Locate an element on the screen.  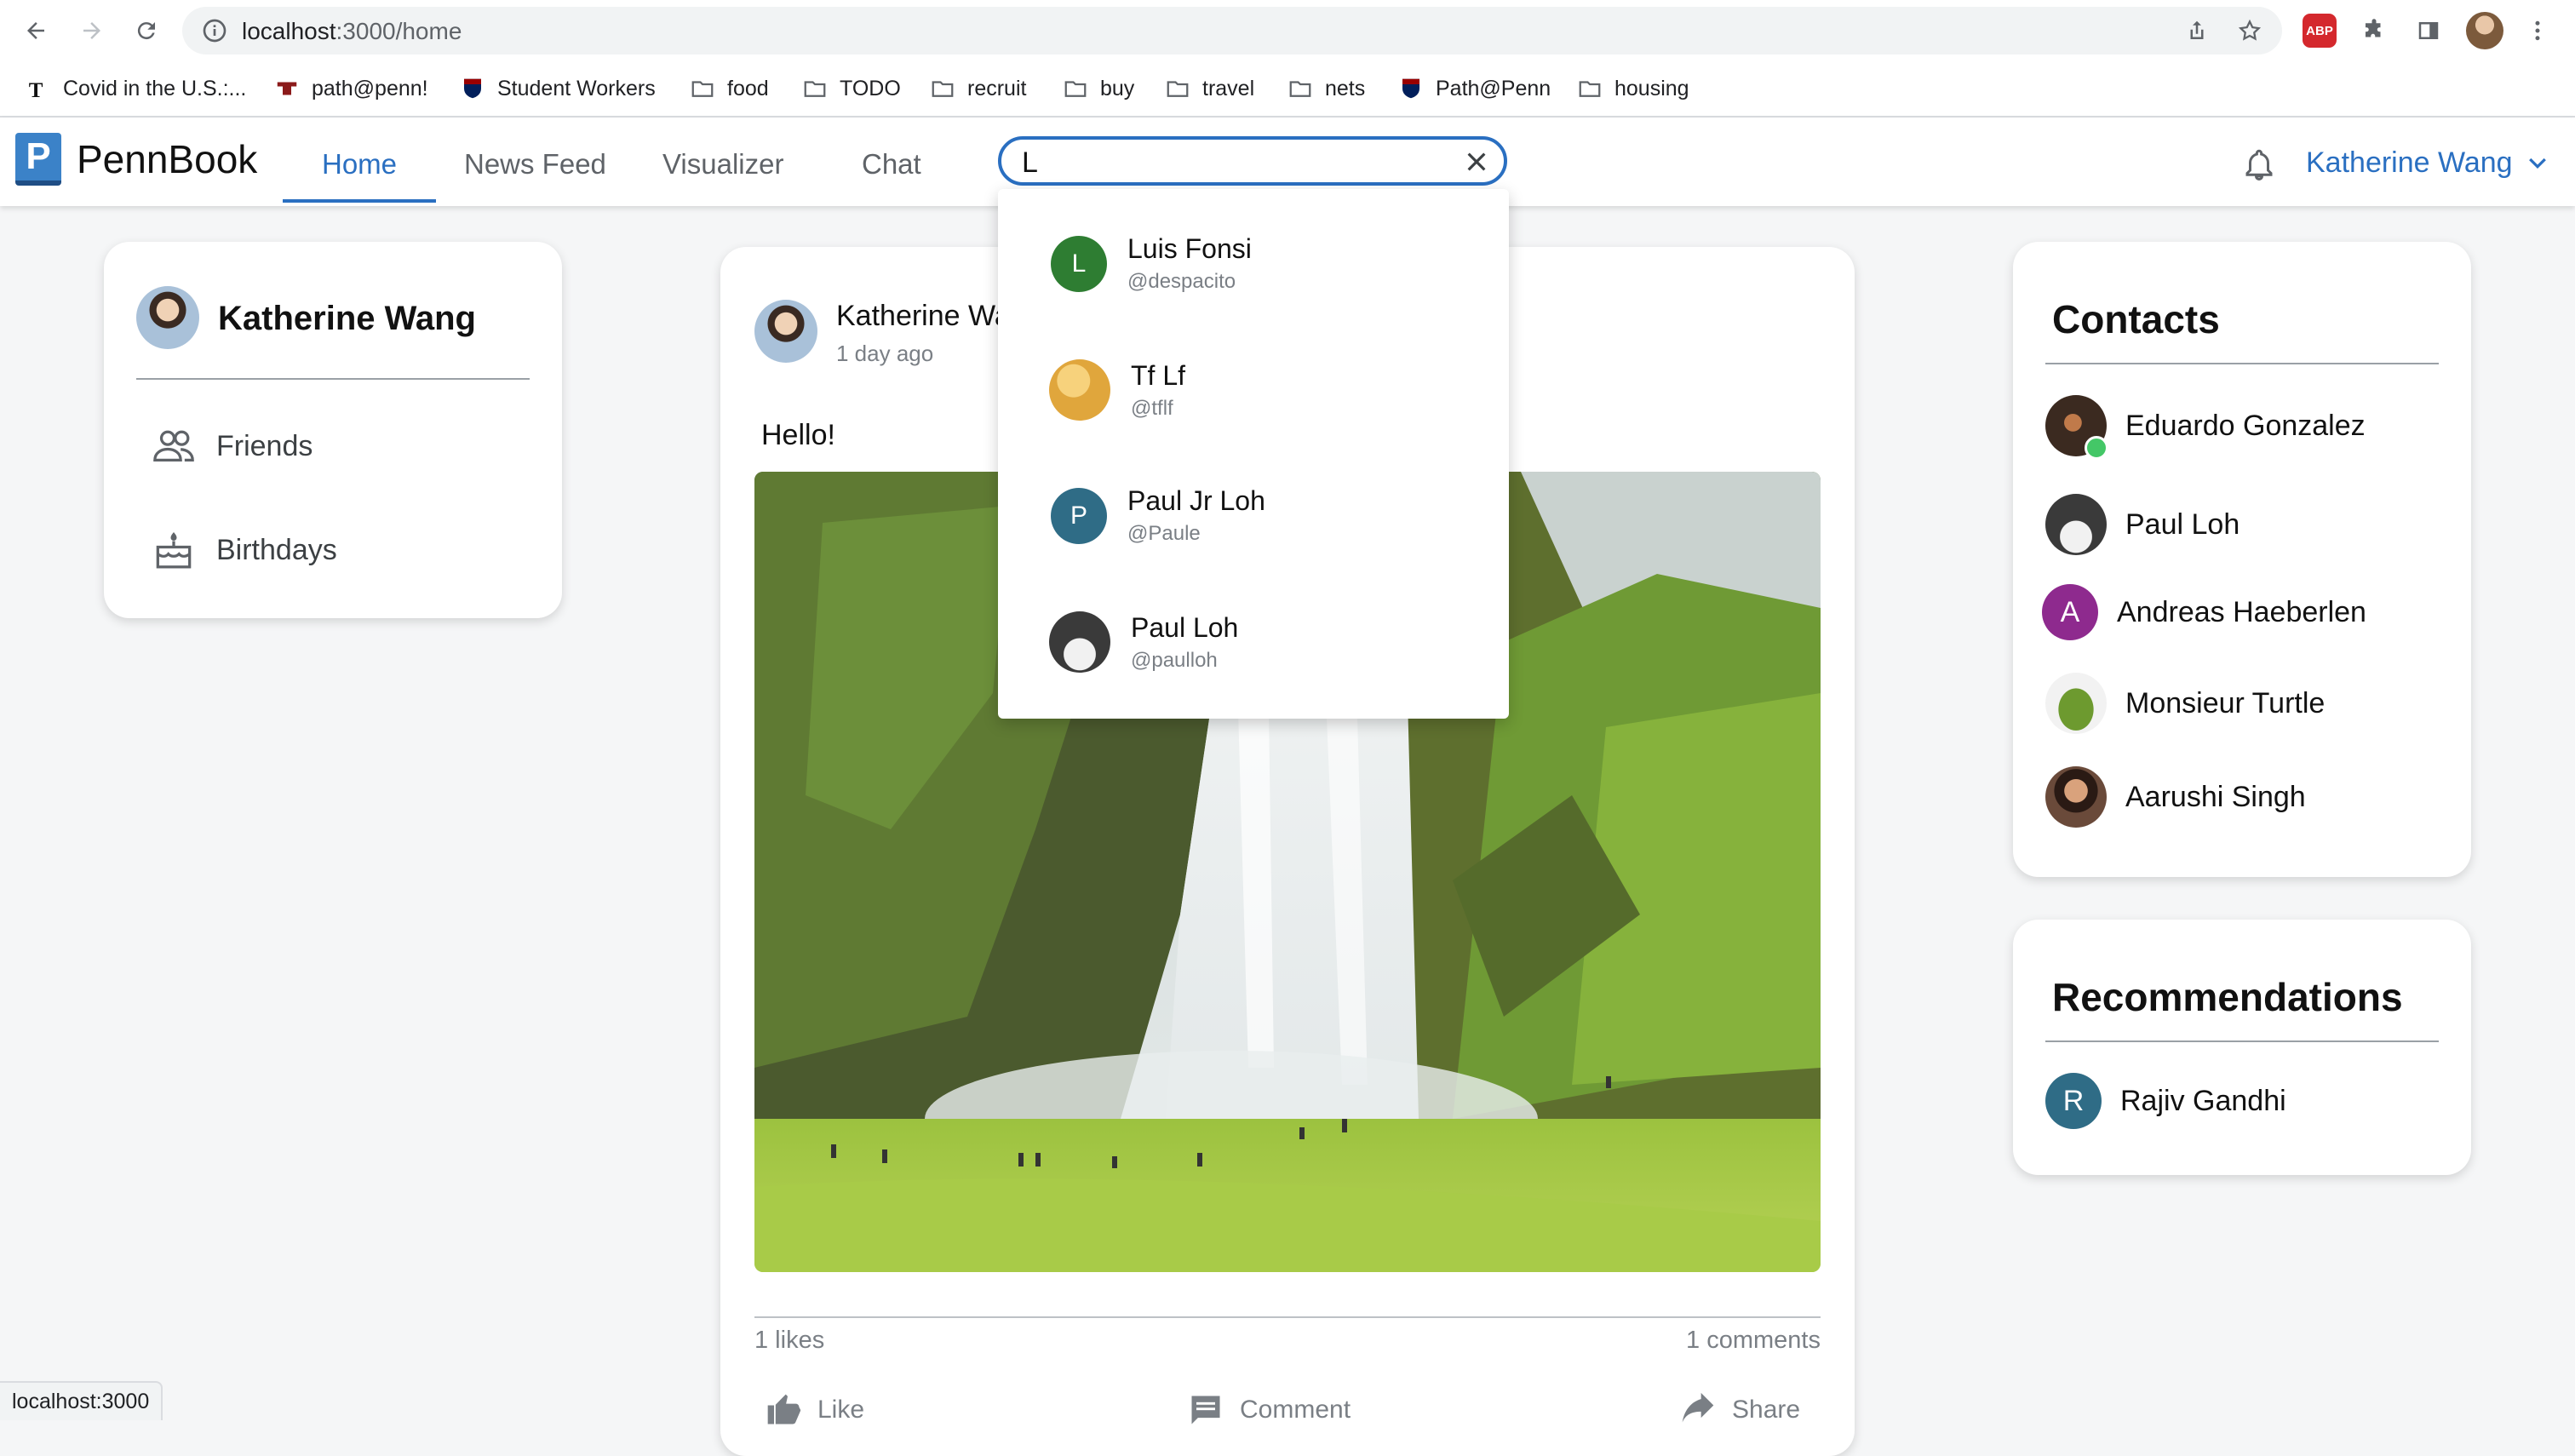
sidebar-item-birthdays: Birthdays is located at coordinates (243, 550).